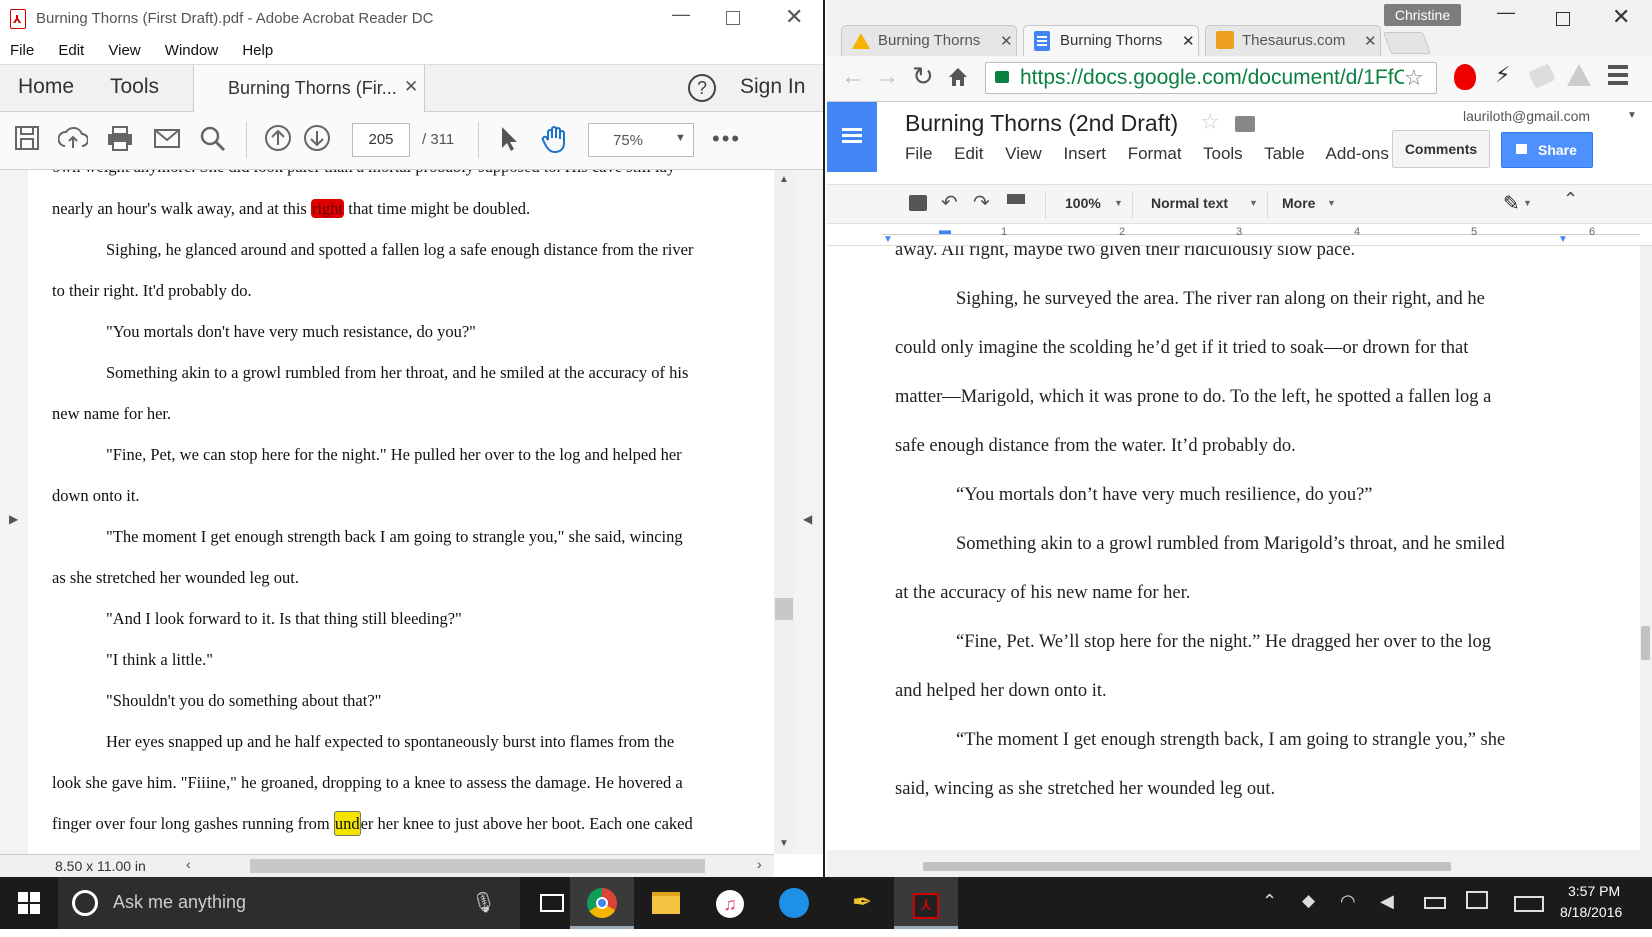 This screenshot has height=937, width=1652. I want to click on action-center-icon, so click(1477, 900).